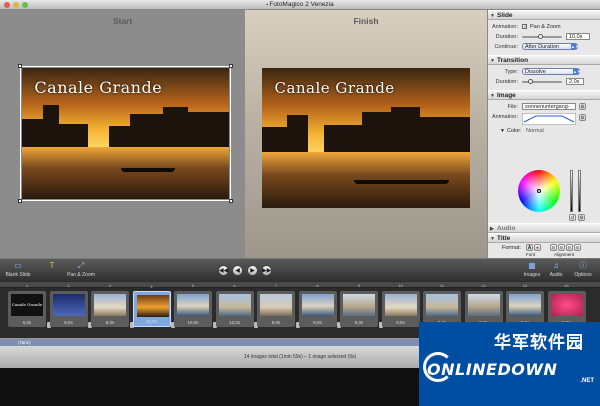 The image size is (600, 406). I want to click on minimize-window-button, so click(16, 5).